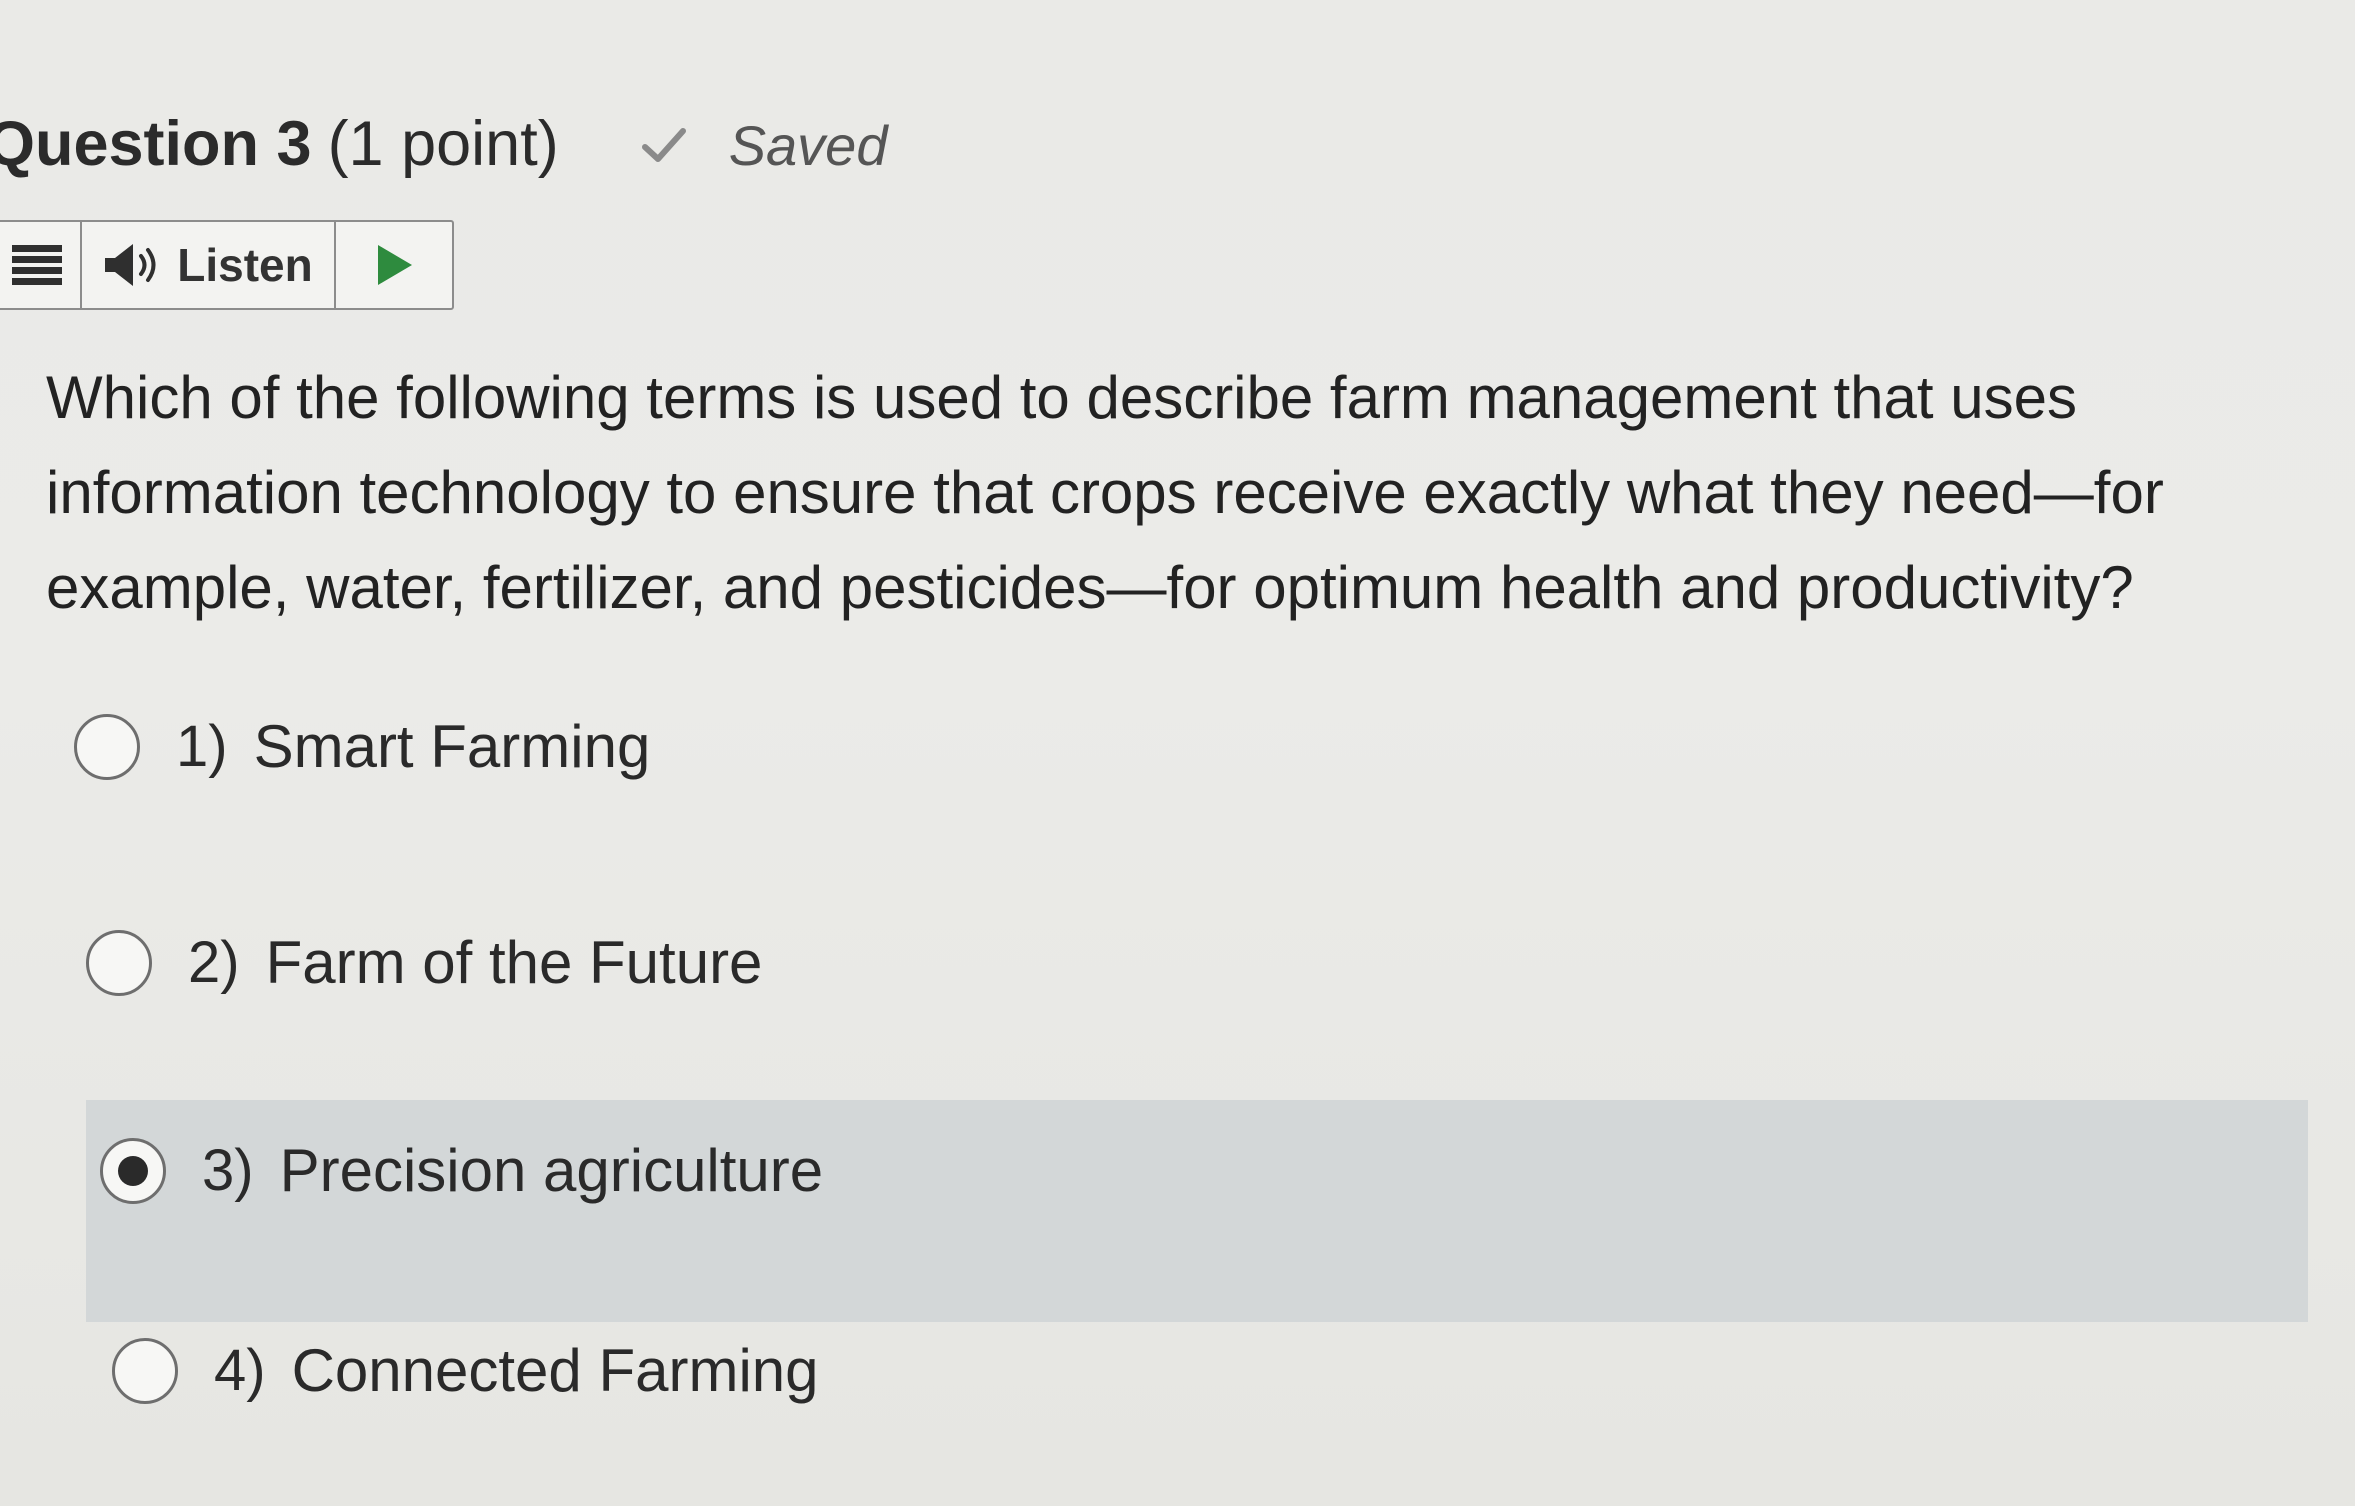  I want to click on listen-button: Listen, so click(209, 265).